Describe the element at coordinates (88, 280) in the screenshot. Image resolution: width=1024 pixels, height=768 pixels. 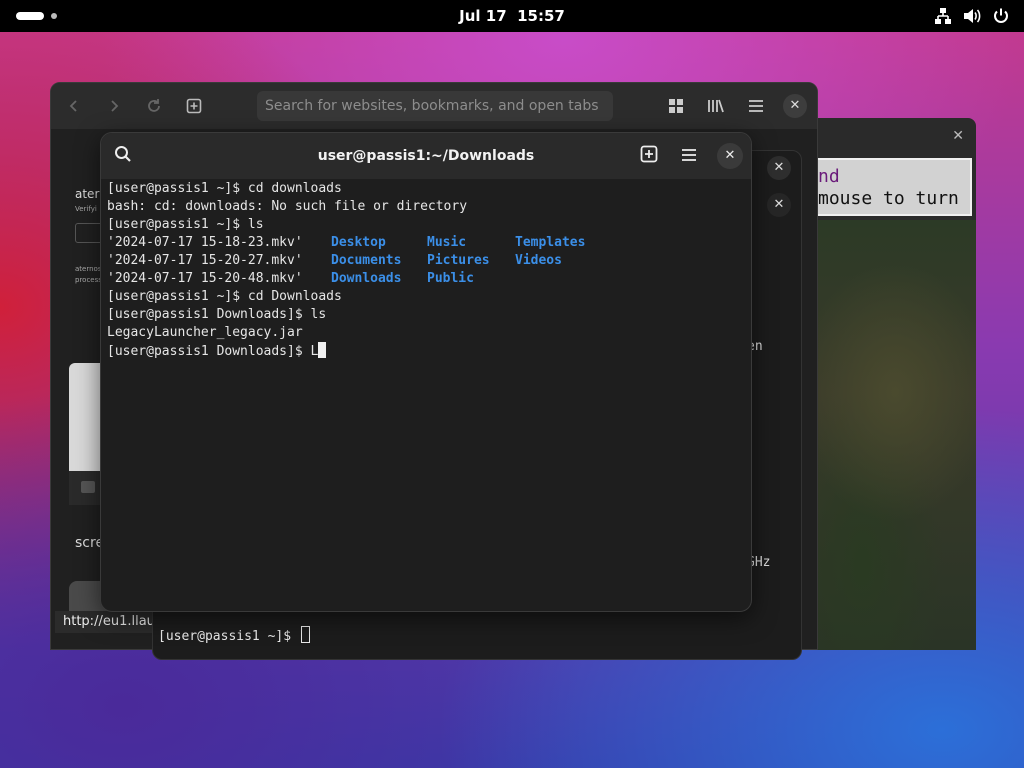
I see `page-text-process: process` at that location.